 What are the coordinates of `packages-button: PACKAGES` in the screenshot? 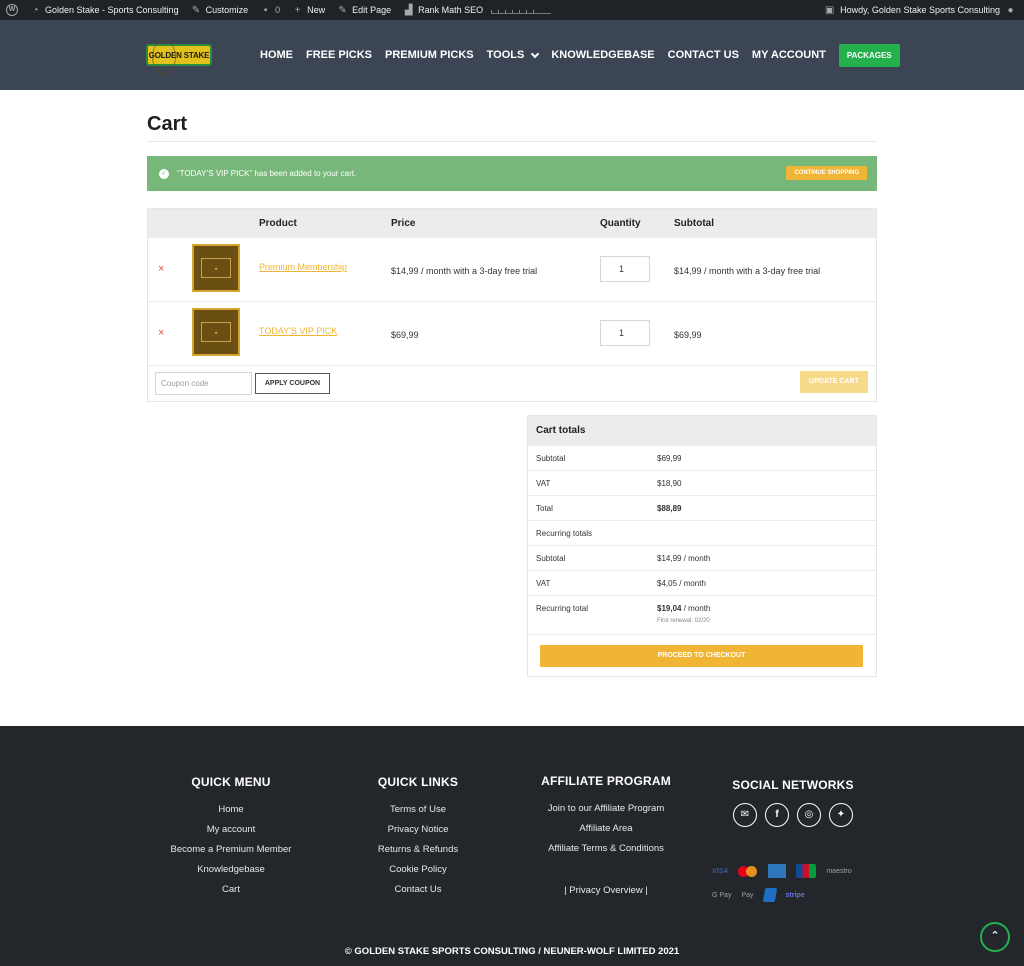 It's located at (869, 55).